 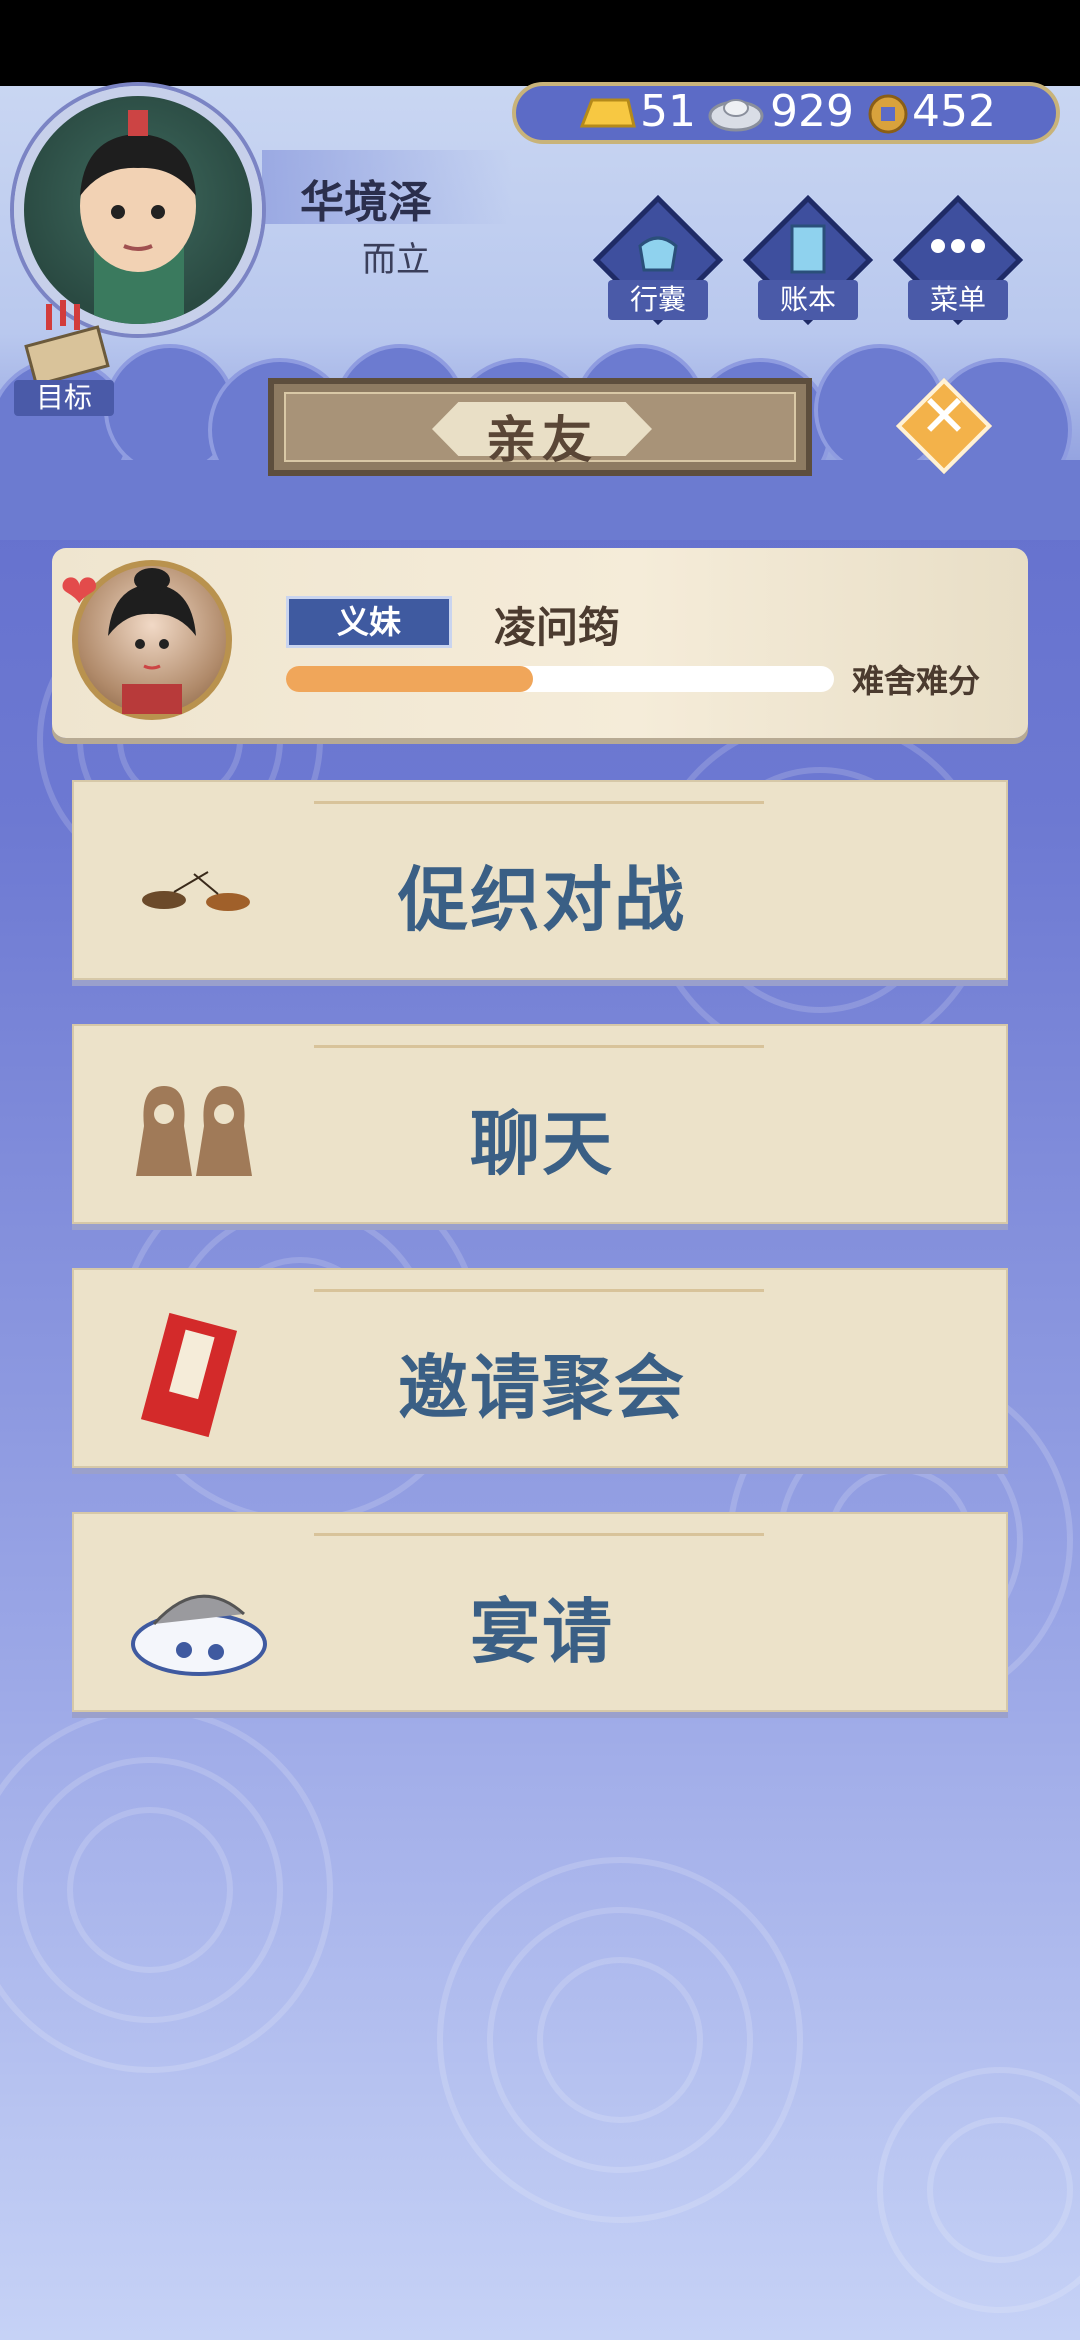 I want to click on affection-bar, so click(x=560, y=679).